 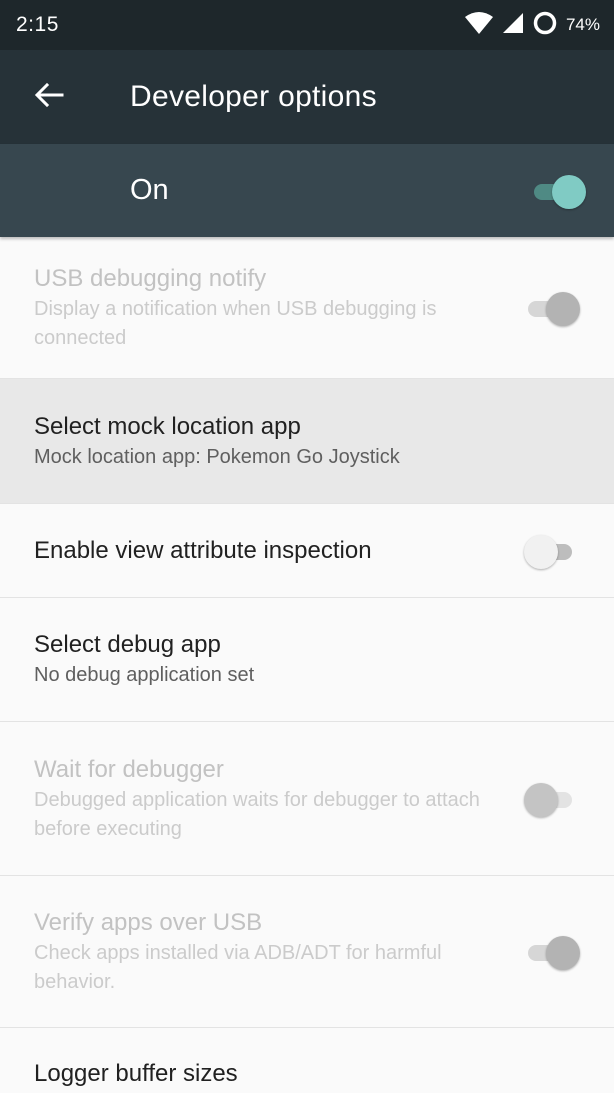 I want to click on master-toggle-switch, so click(x=558, y=191).